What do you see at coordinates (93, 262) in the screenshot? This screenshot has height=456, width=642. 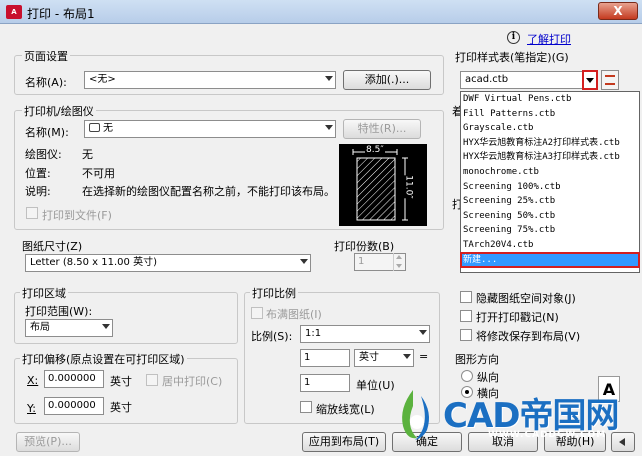 I see `paper-size-value: Letter (8.50 x 11.00 英寸)` at bounding box center [93, 262].